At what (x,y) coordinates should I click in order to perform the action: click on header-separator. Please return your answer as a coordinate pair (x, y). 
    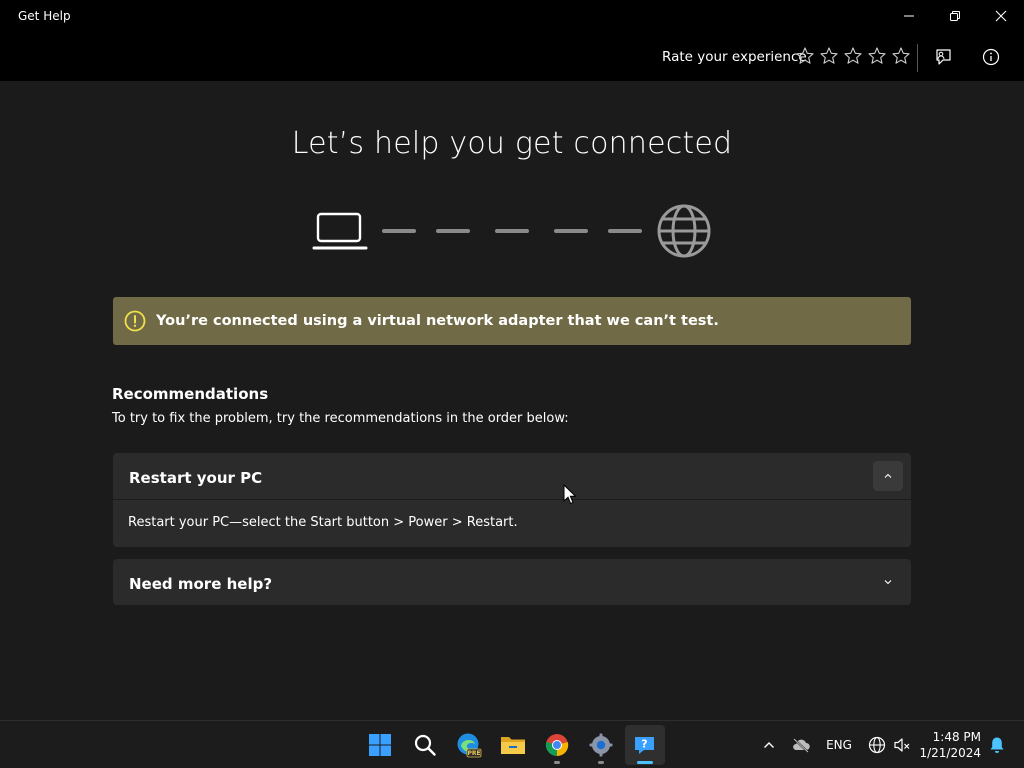
    Looking at the image, I should click on (917, 58).